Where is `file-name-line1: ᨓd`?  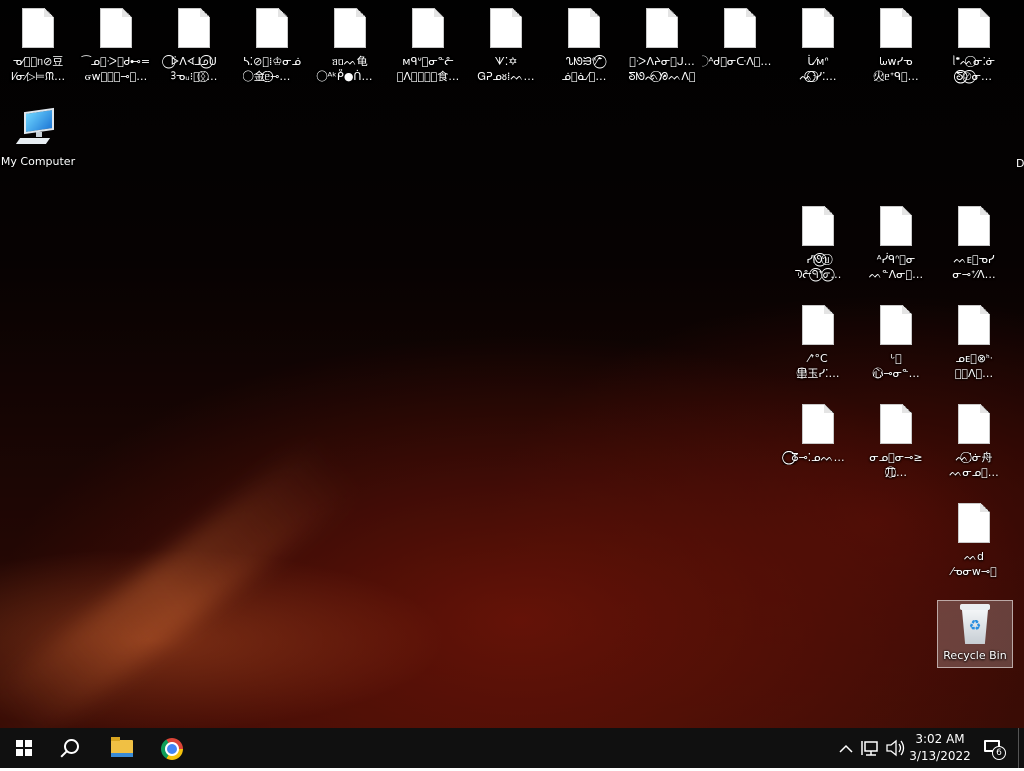
file-name-line1: ᨓd is located at coordinates (974, 556).